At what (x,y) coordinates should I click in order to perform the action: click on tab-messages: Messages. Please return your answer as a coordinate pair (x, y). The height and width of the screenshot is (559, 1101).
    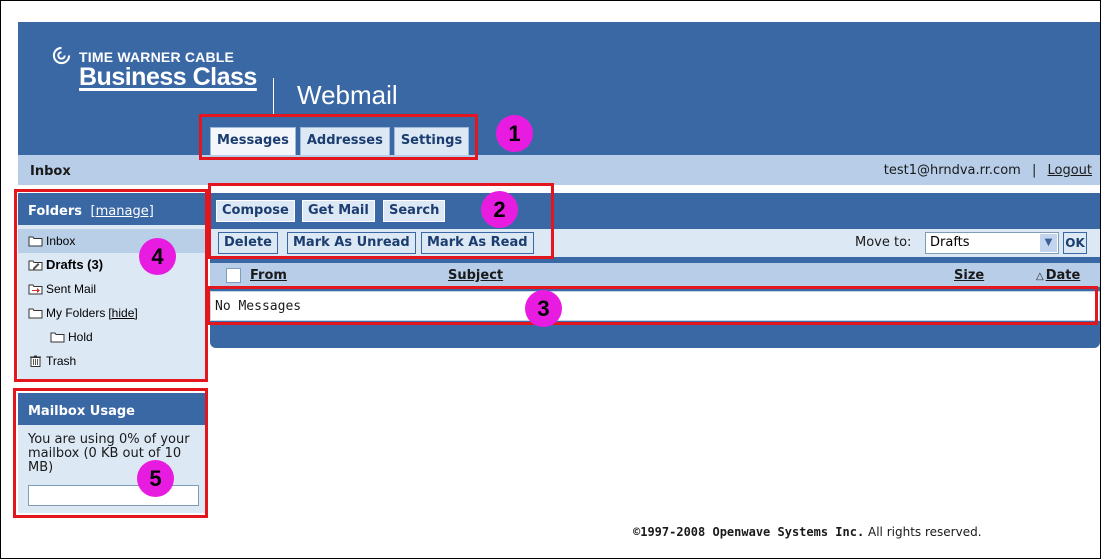
    Looking at the image, I should click on (253, 141).